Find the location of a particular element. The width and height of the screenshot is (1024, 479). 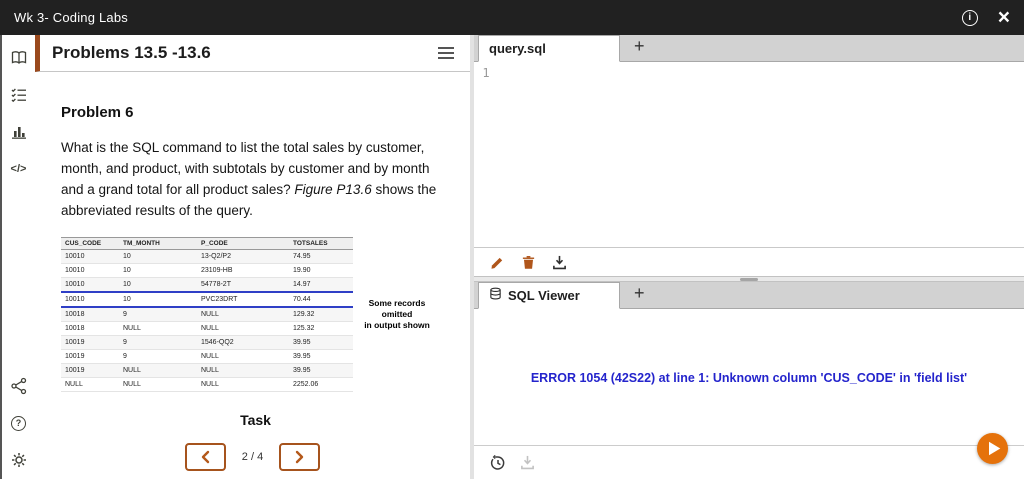

figure-row: 10010 10 PVC23DRT 70.44 is located at coordinates (207, 300).